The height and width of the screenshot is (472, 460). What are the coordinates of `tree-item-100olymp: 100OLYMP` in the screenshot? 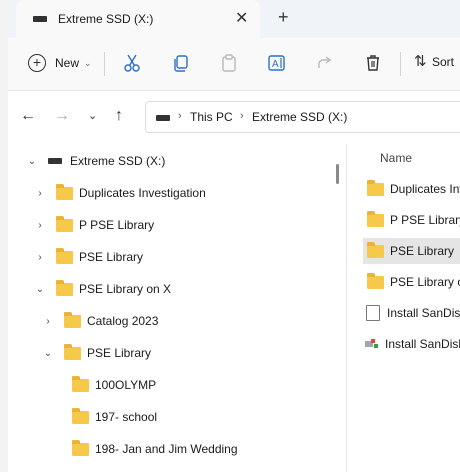 It's located at (114, 385).